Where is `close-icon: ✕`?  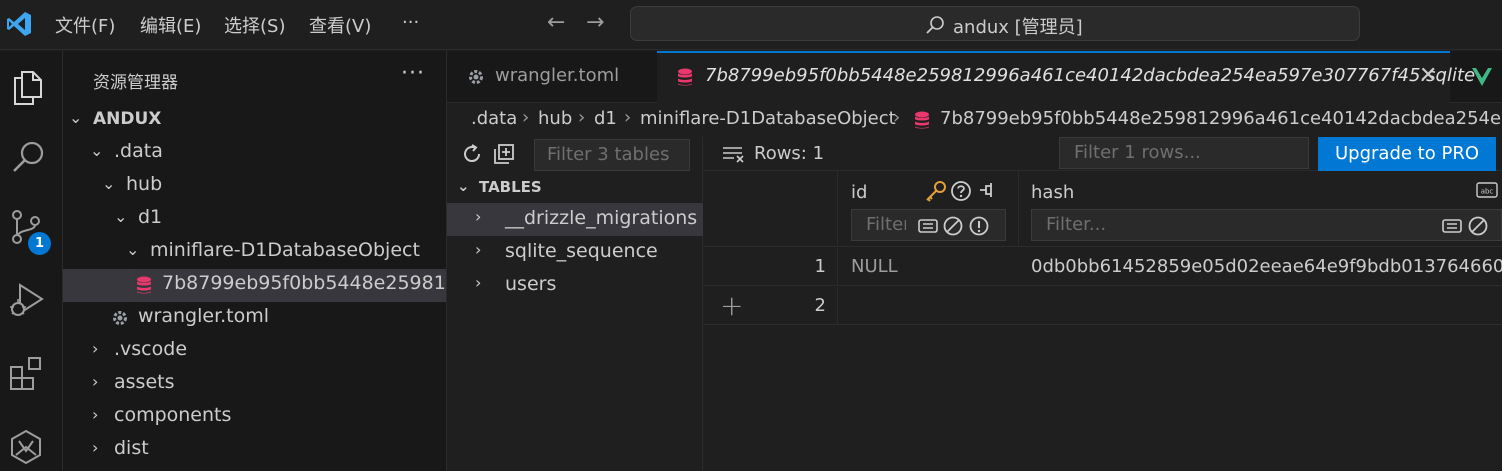
close-icon: ✕ is located at coordinates (1428, 75).